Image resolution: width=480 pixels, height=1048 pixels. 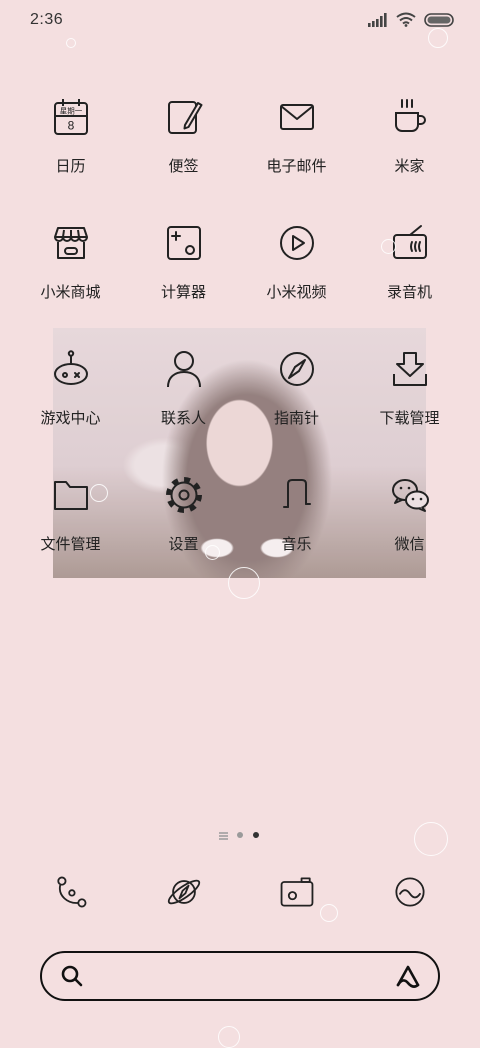 I want to click on status-time: 2:36, so click(x=47, y=19).